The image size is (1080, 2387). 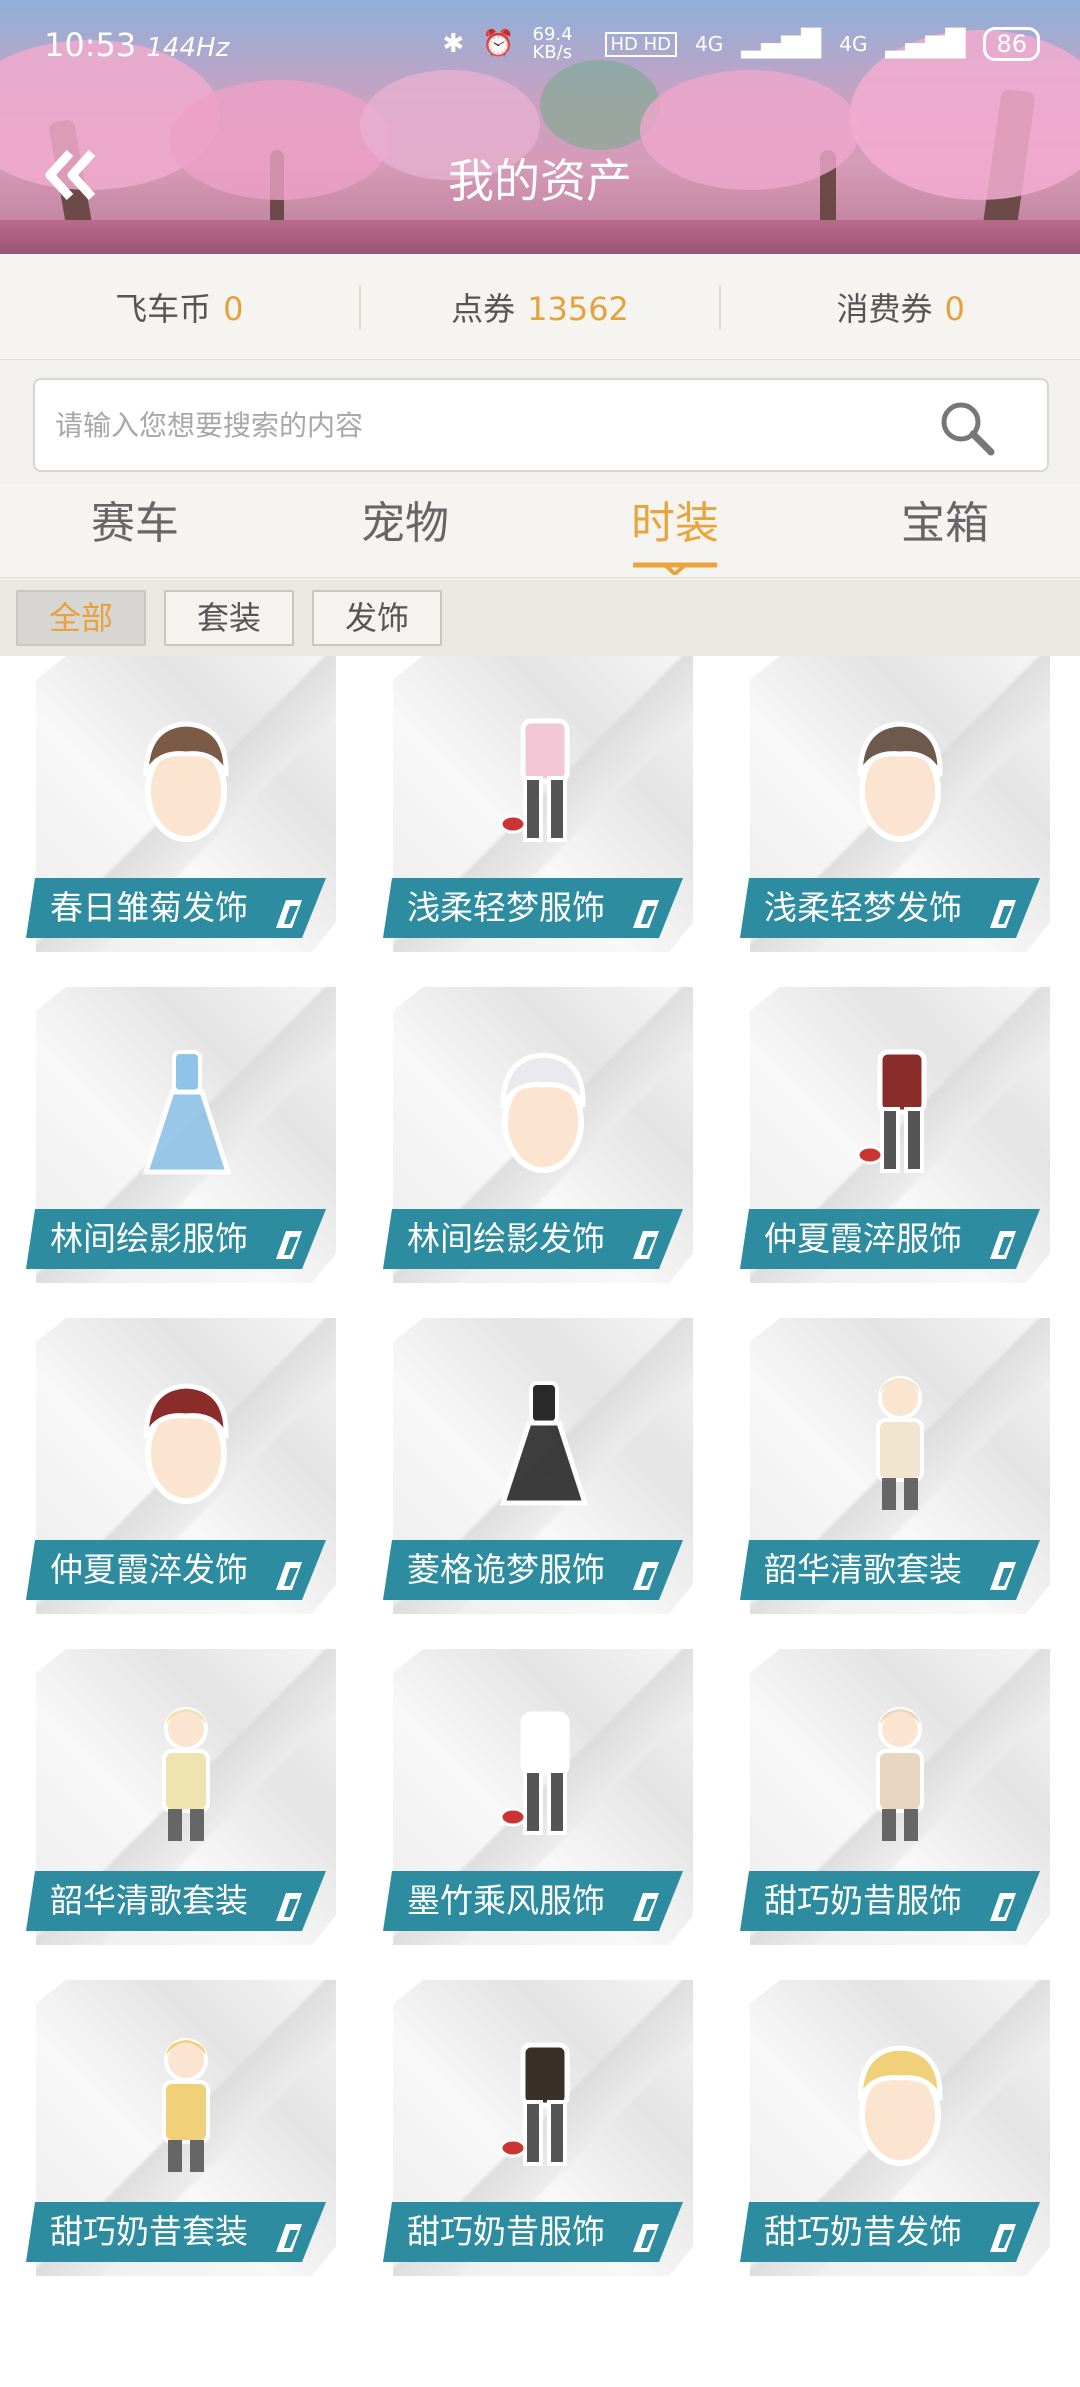 What do you see at coordinates (641, 44) in the screenshot?
I see `hd-badge: HD HD` at bounding box center [641, 44].